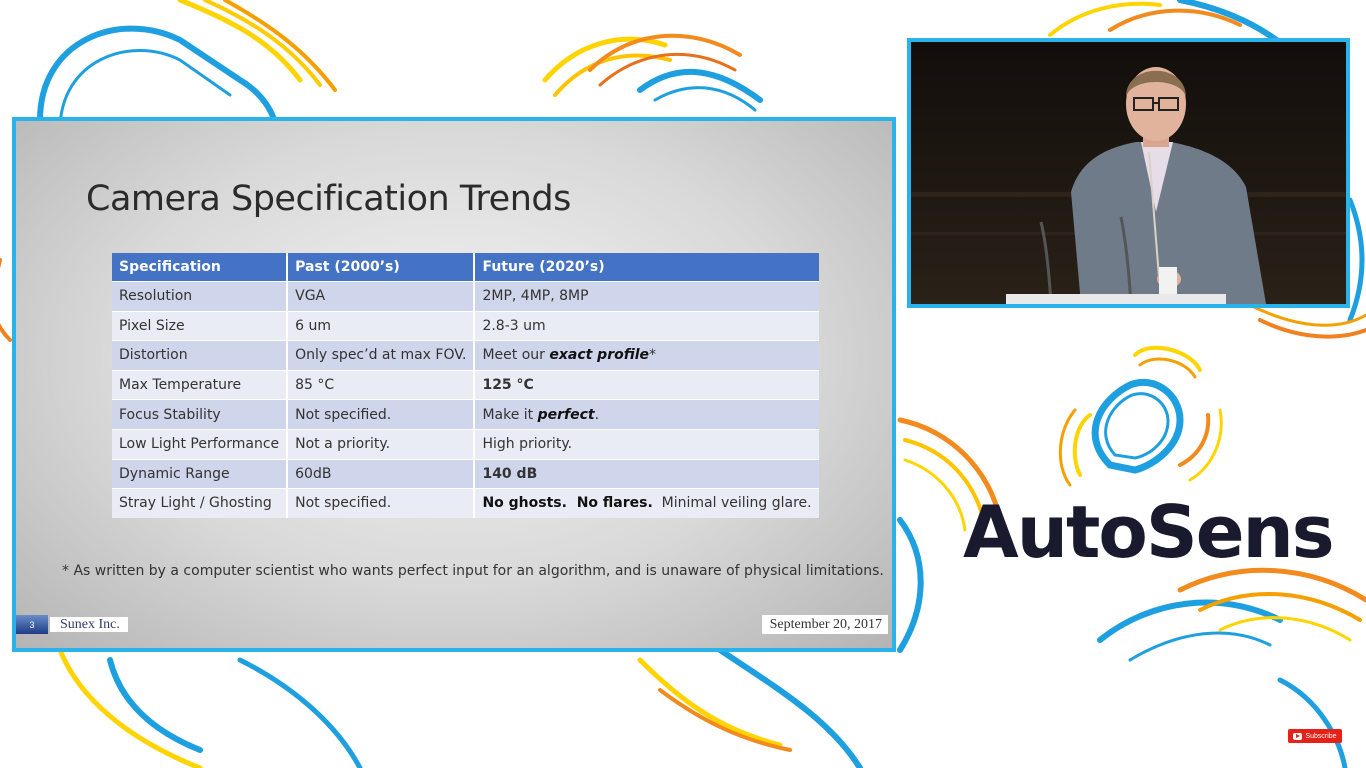 This screenshot has width=1366, height=768. I want to click on table-cell: Stray Light / Ghosting, so click(200, 503).